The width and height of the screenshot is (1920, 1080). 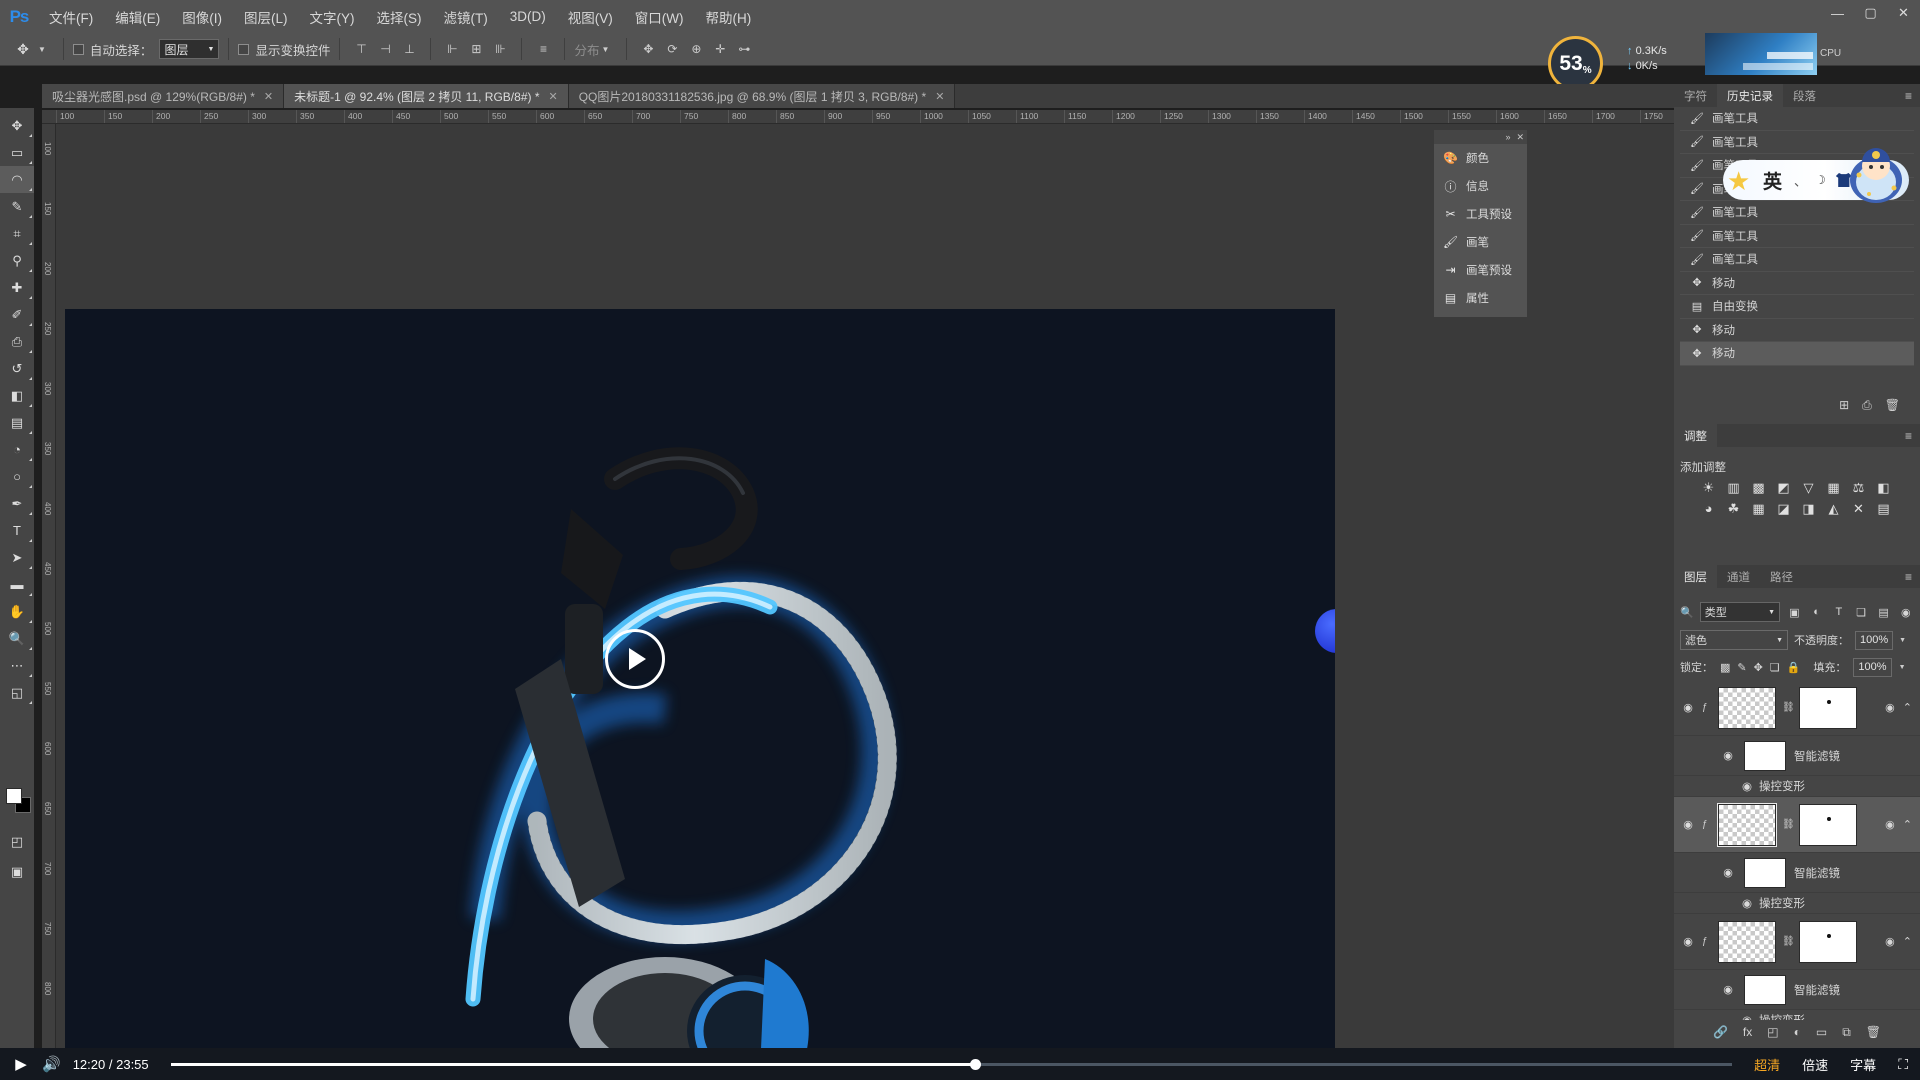 What do you see at coordinates (1695, 435) in the screenshot?
I see `tab-adjustments: 调整` at bounding box center [1695, 435].